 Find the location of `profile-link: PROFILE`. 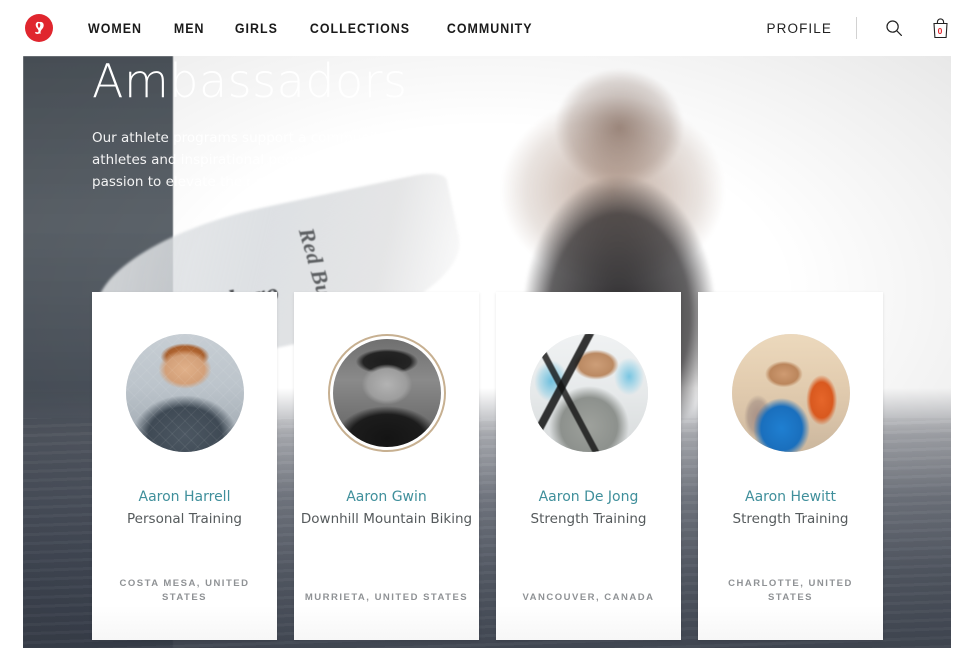

profile-link: PROFILE is located at coordinates (811, 28).